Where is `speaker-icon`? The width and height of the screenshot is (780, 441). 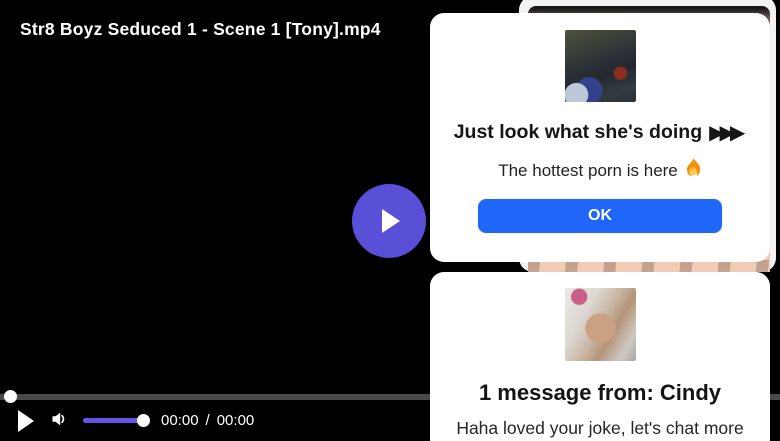 speaker-icon is located at coordinates (59, 421).